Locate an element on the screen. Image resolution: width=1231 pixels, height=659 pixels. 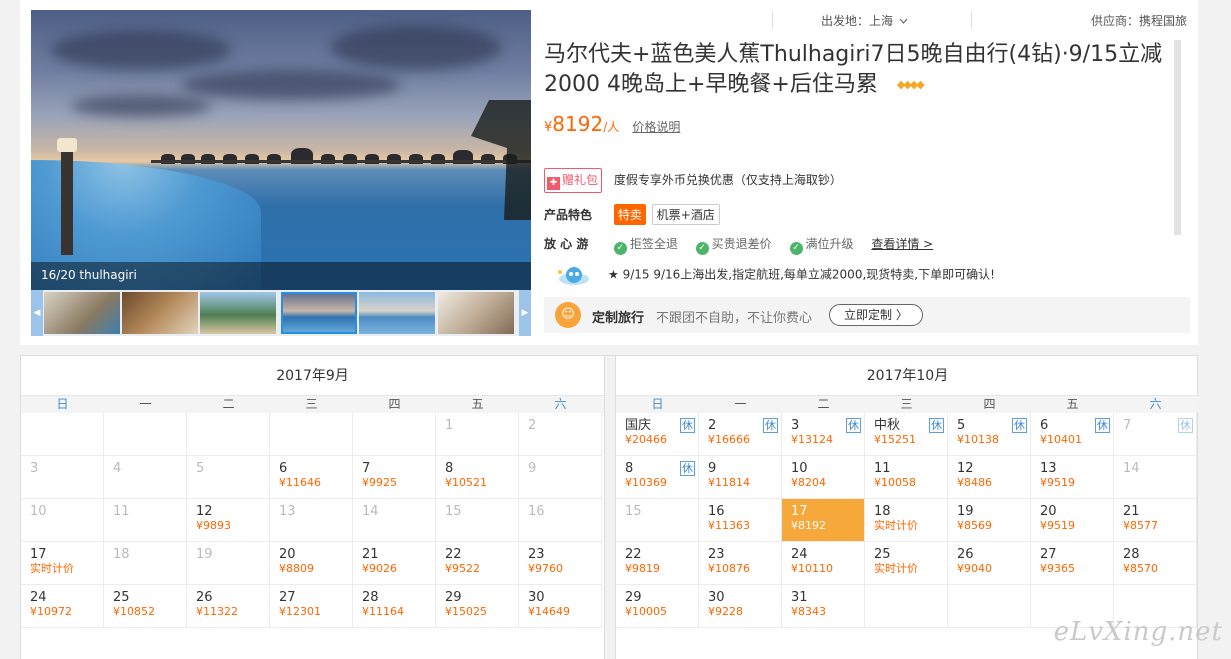
calendar-day: 23 ¥10876 is located at coordinates (740, 563).